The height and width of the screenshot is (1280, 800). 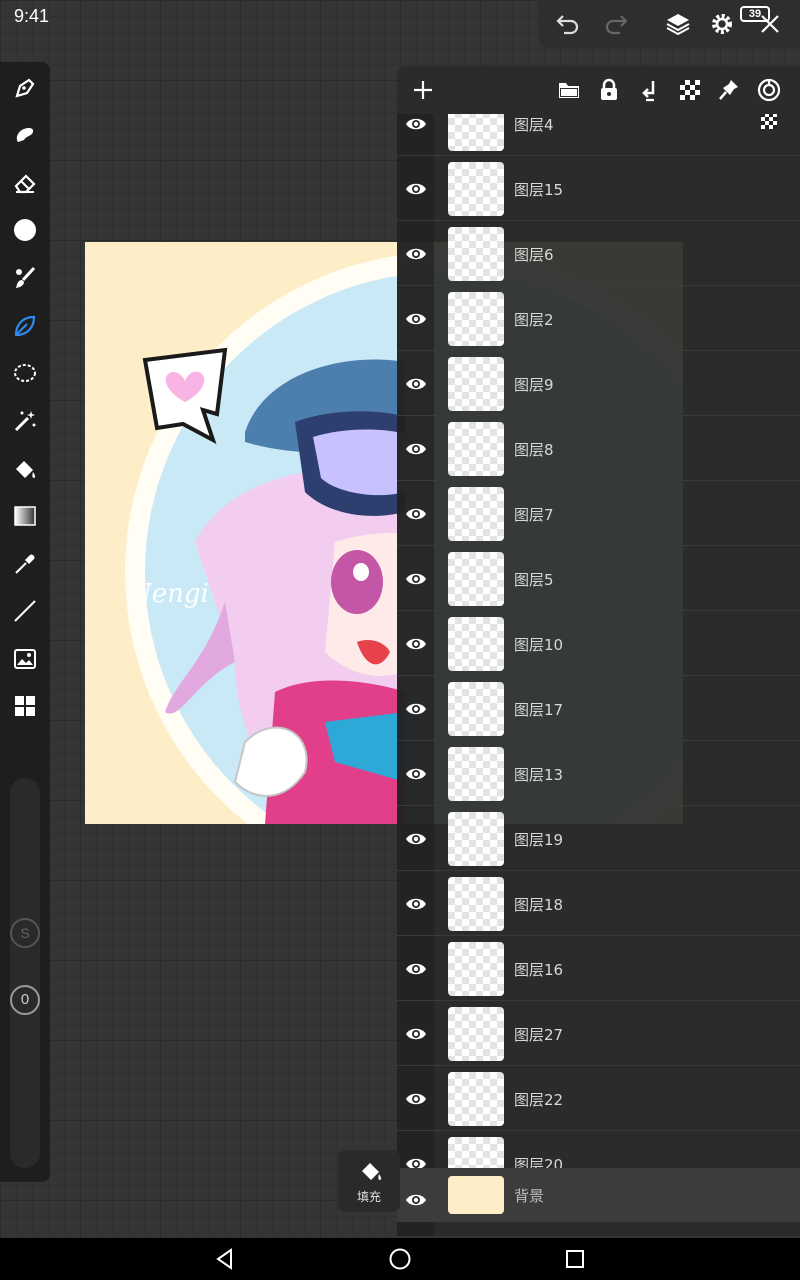 What do you see at coordinates (722, 24) in the screenshot?
I see `settings-icon` at bounding box center [722, 24].